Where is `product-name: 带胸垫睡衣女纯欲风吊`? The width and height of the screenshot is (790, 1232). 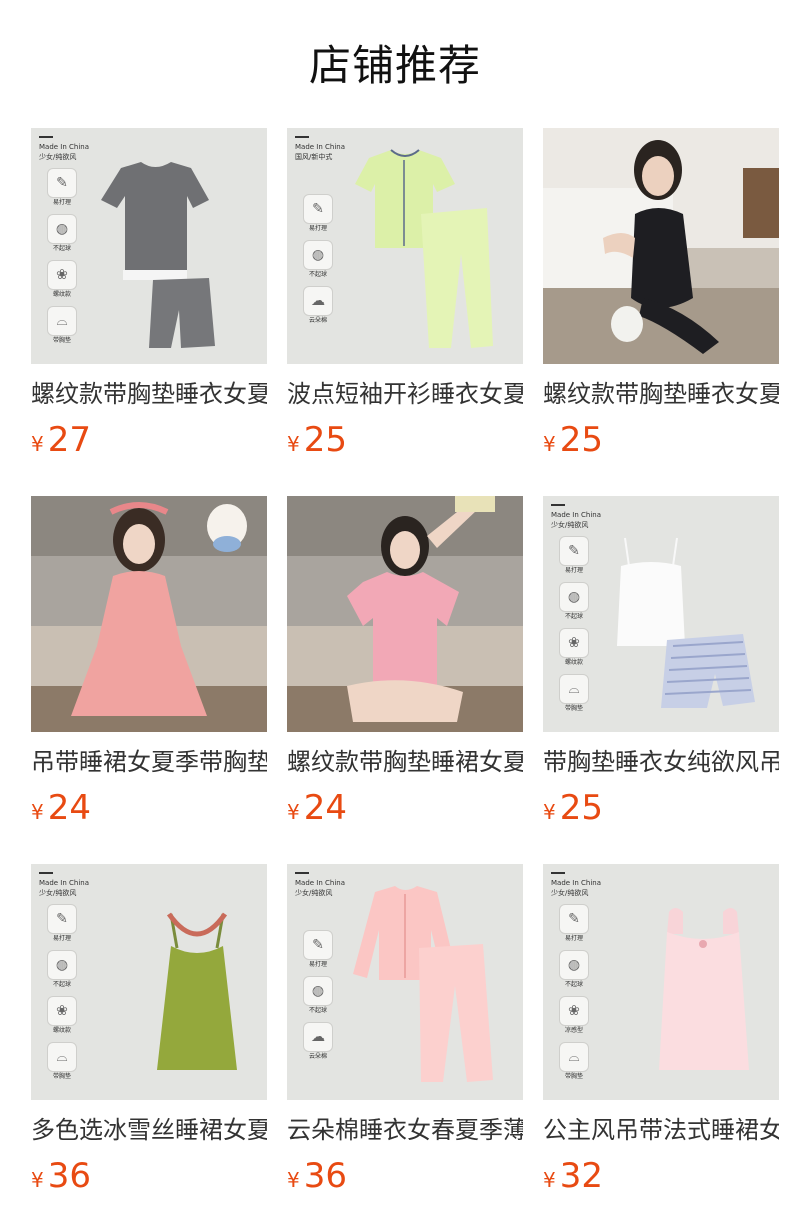 product-name: 带胸垫睡衣女纯欲风吊 is located at coordinates (661, 762).